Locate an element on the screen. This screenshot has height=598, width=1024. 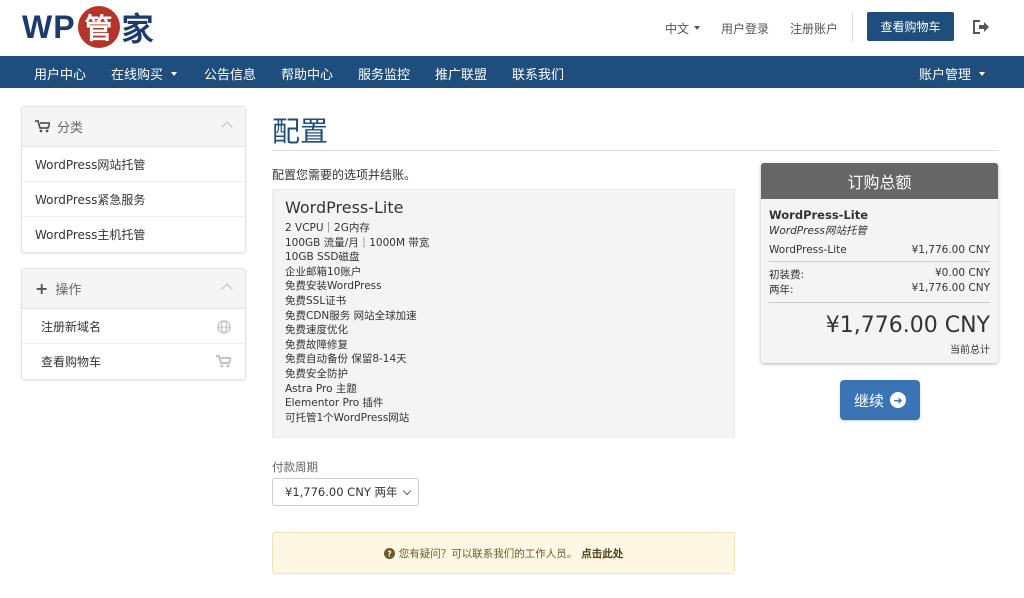
billing-cycle-value: ¥1,776.00 CNY 两年 is located at coordinates (341, 492).